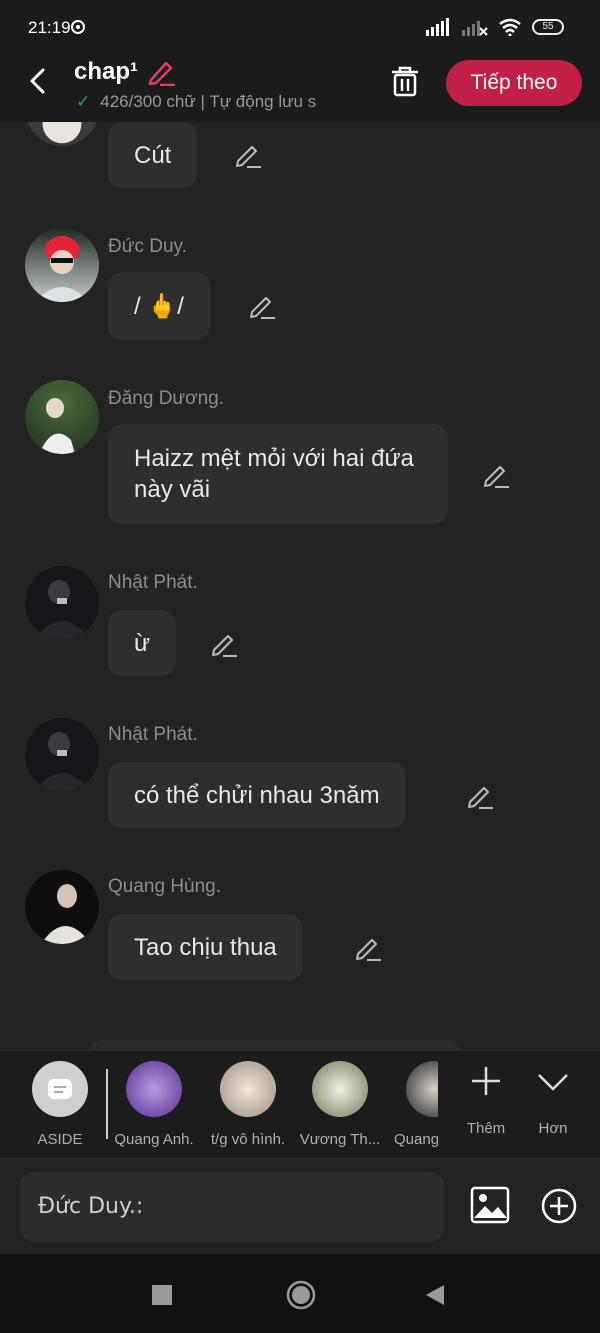 This screenshot has width=600, height=1333. I want to click on battery-indicator: 55, so click(548, 27).